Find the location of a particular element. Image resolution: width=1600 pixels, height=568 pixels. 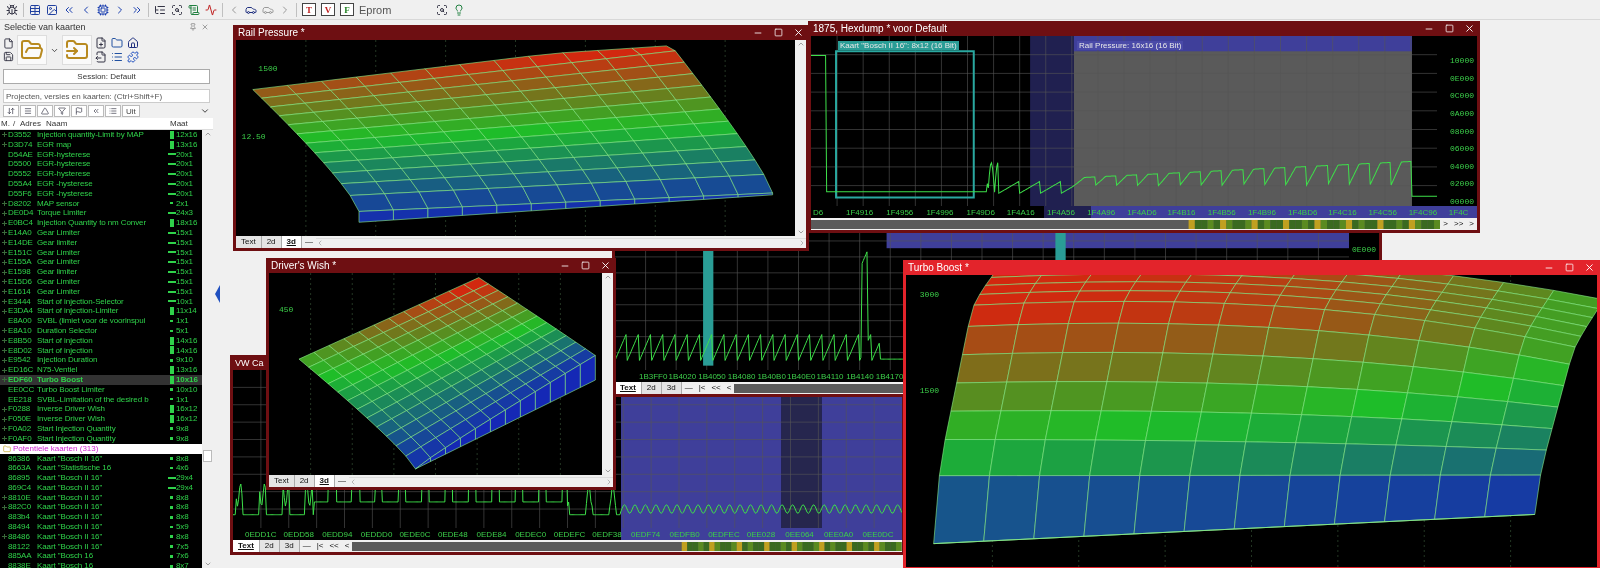

address-cell-text: 8663A is located at coordinates (20, 468).